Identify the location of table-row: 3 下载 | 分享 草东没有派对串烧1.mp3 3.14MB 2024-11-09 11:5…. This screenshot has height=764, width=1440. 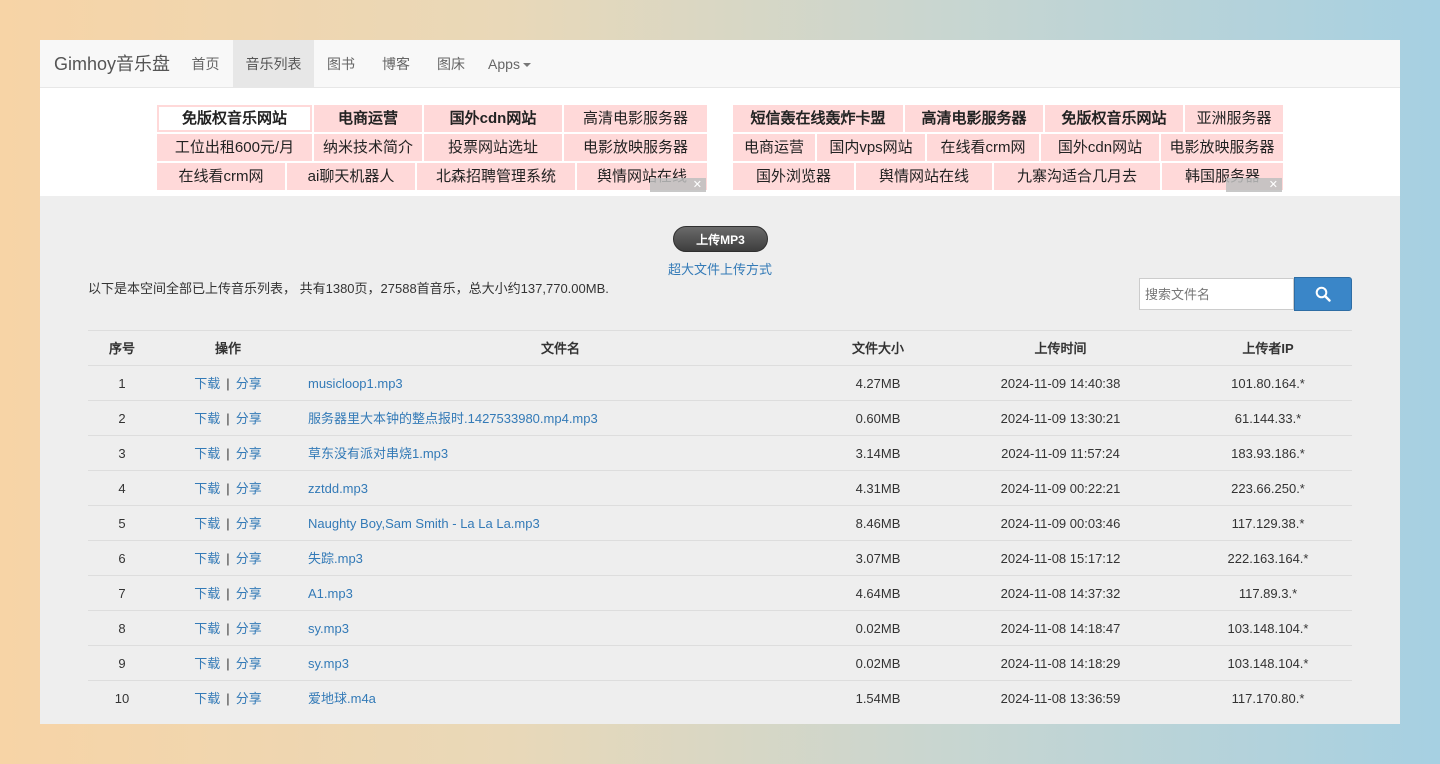
(720, 452).